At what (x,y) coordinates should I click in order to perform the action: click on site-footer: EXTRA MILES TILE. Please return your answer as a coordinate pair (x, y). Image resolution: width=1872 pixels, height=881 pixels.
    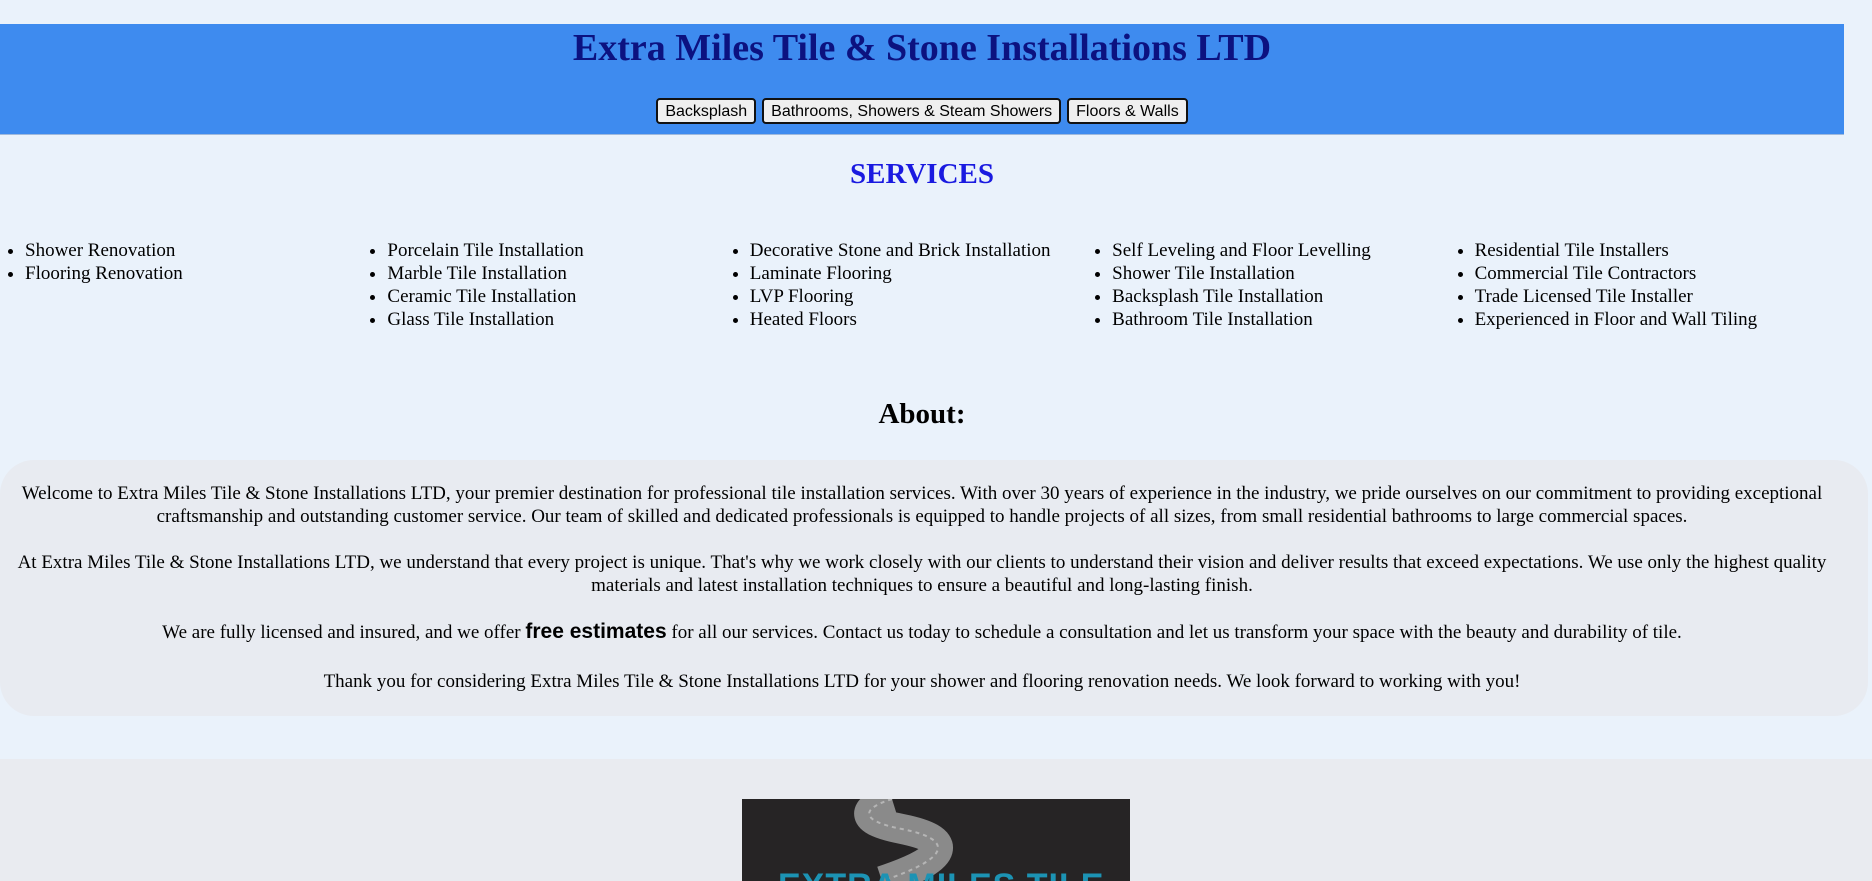
    Looking at the image, I should click on (936, 820).